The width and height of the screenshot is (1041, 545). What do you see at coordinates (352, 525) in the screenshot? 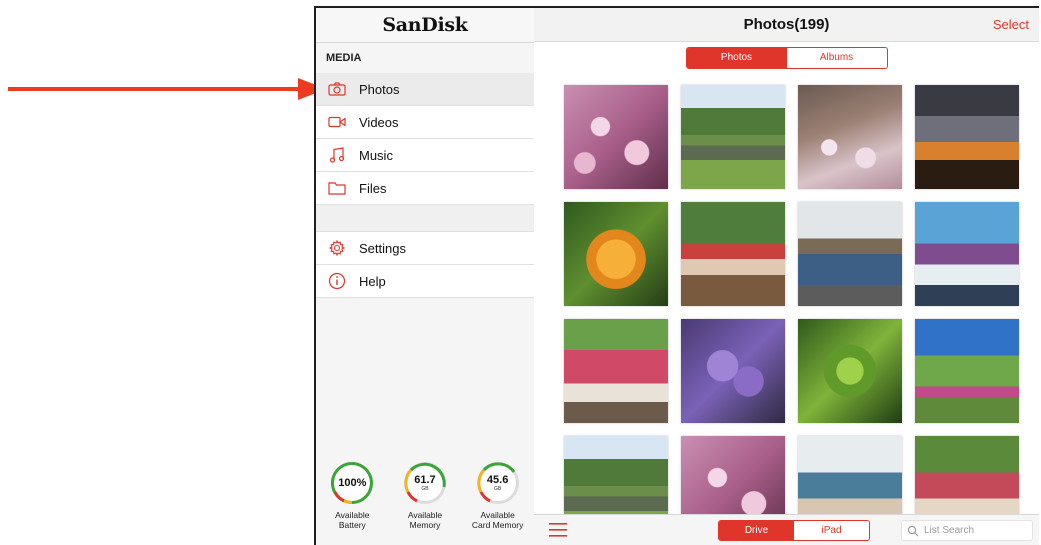
I see `gauge-caption: Battery` at bounding box center [352, 525].